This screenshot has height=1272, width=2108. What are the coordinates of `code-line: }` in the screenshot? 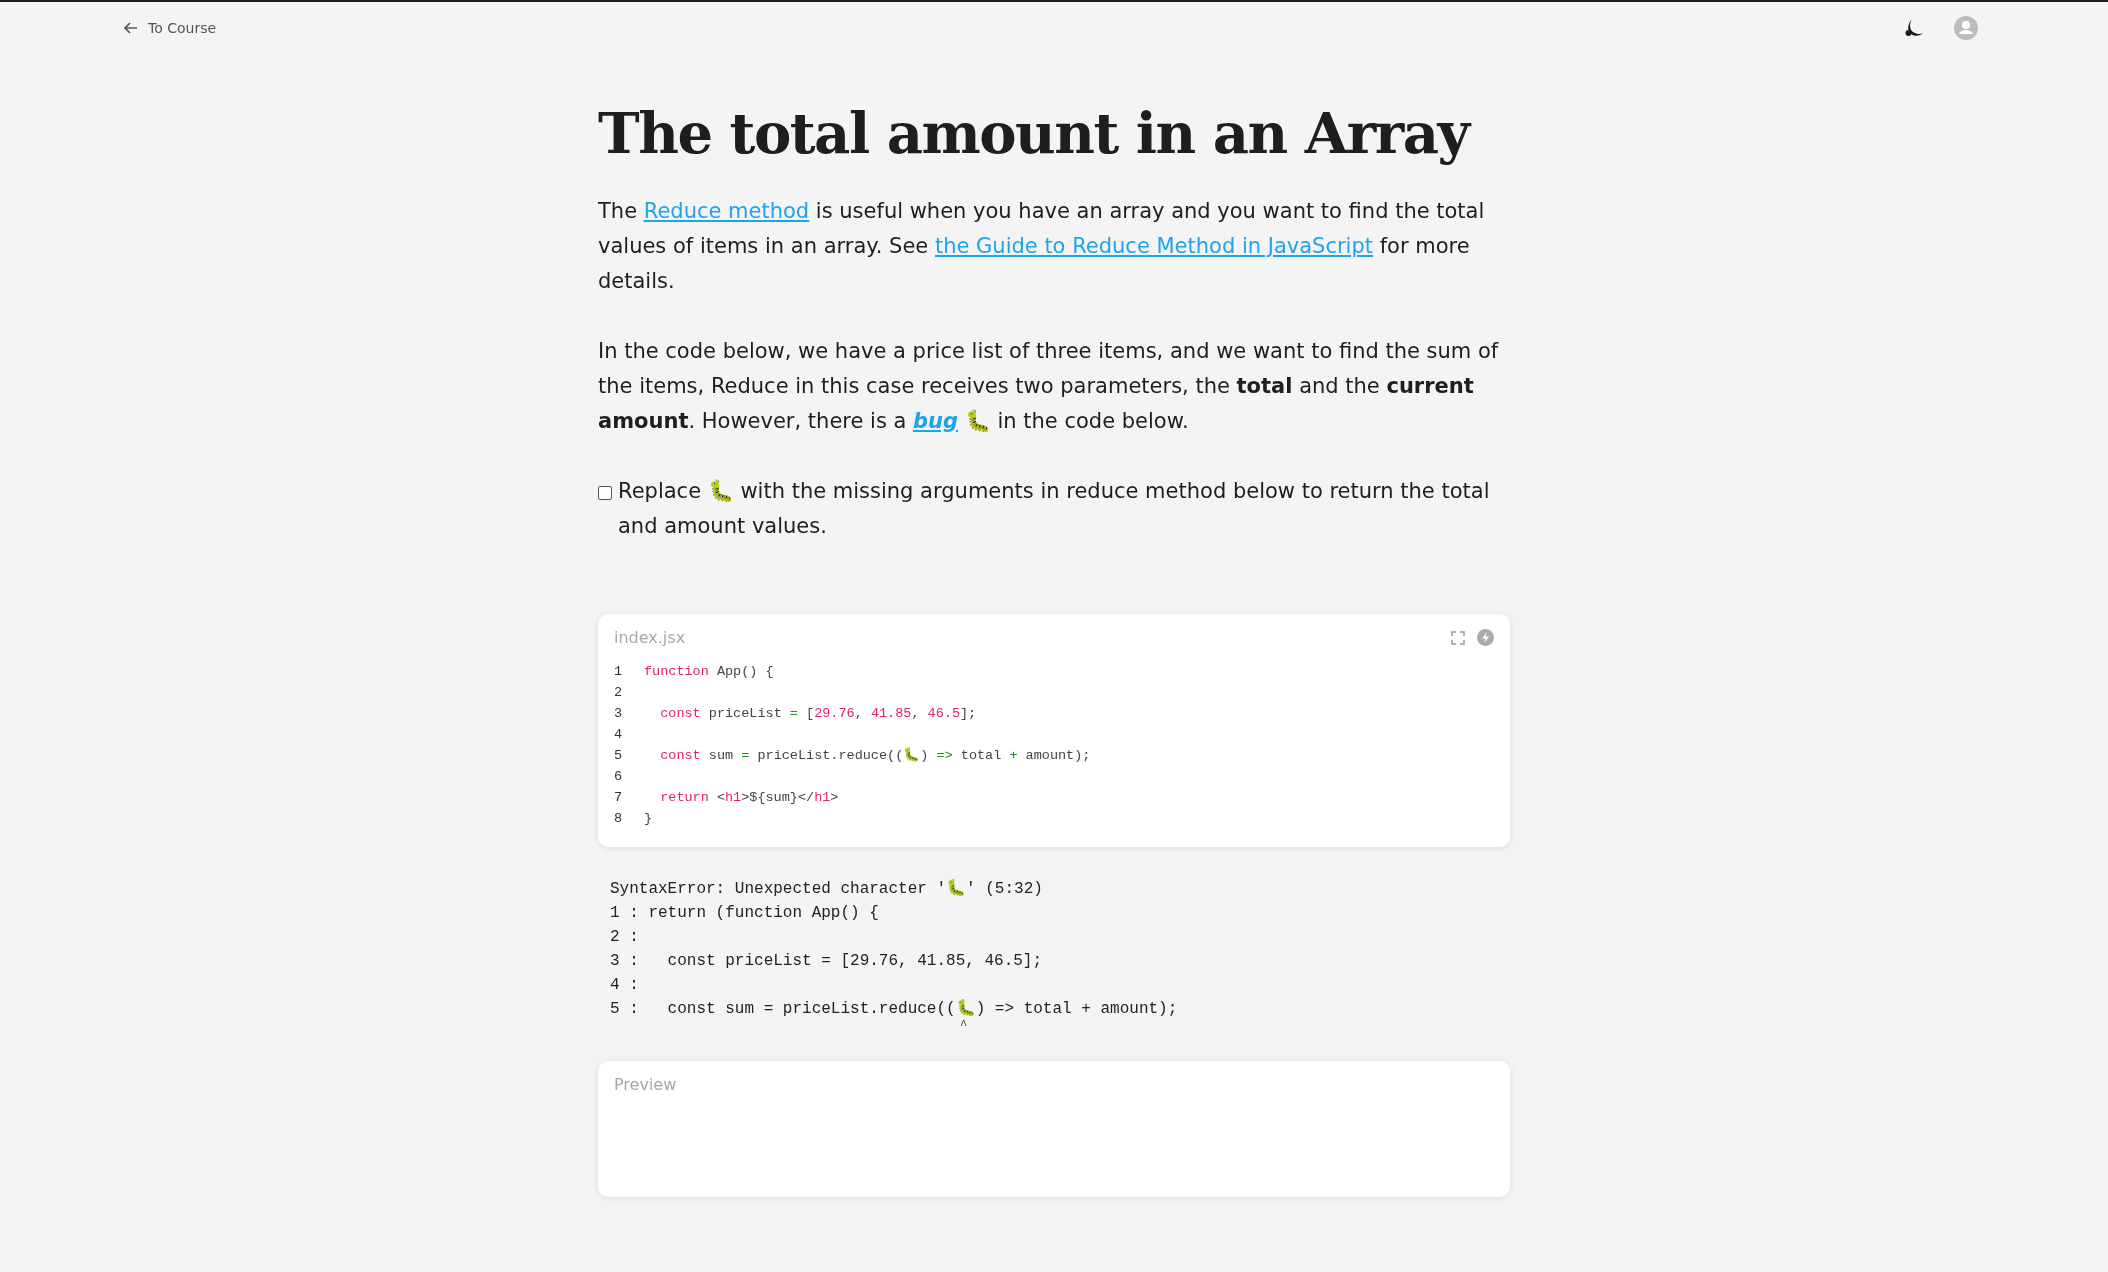 It's located at (648, 819).